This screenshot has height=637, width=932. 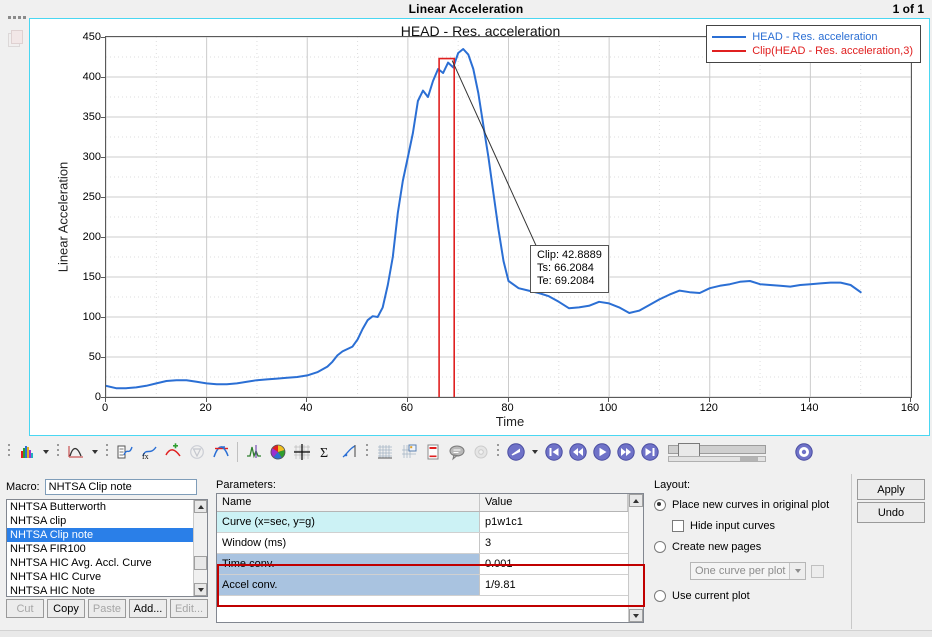 I want to click on play-icon, so click(x=602, y=452).